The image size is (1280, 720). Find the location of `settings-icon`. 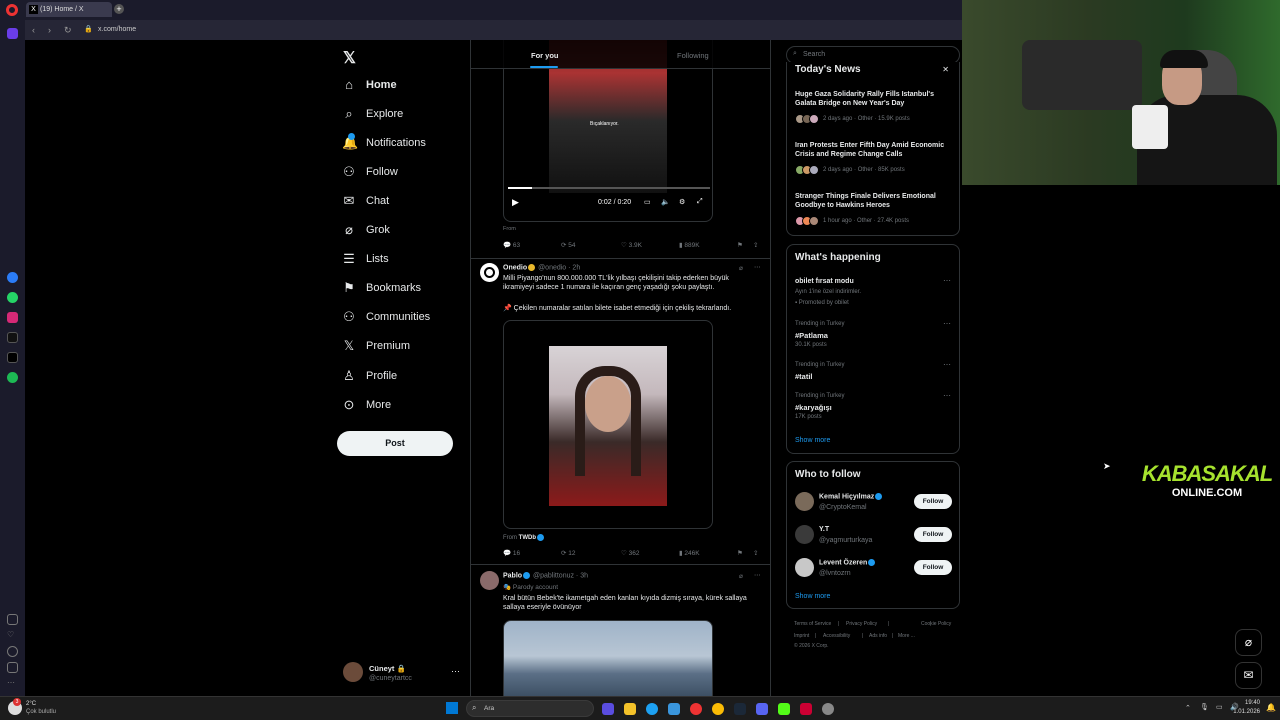

settings-icon is located at coordinates (828, 709).